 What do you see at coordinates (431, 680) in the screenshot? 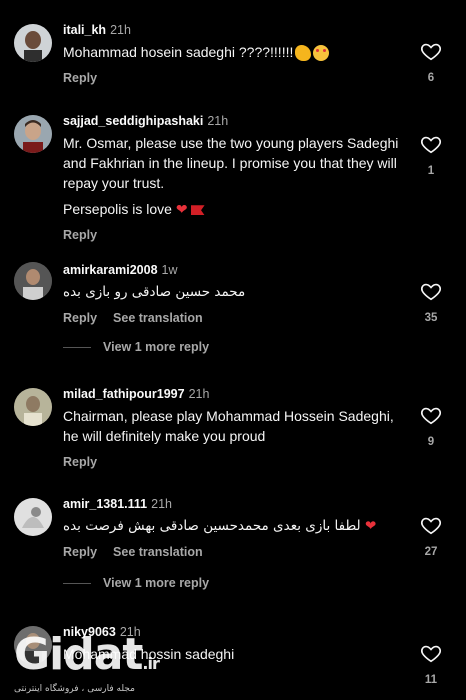
I see `like-count: 11` at bounding box center [431, 680].